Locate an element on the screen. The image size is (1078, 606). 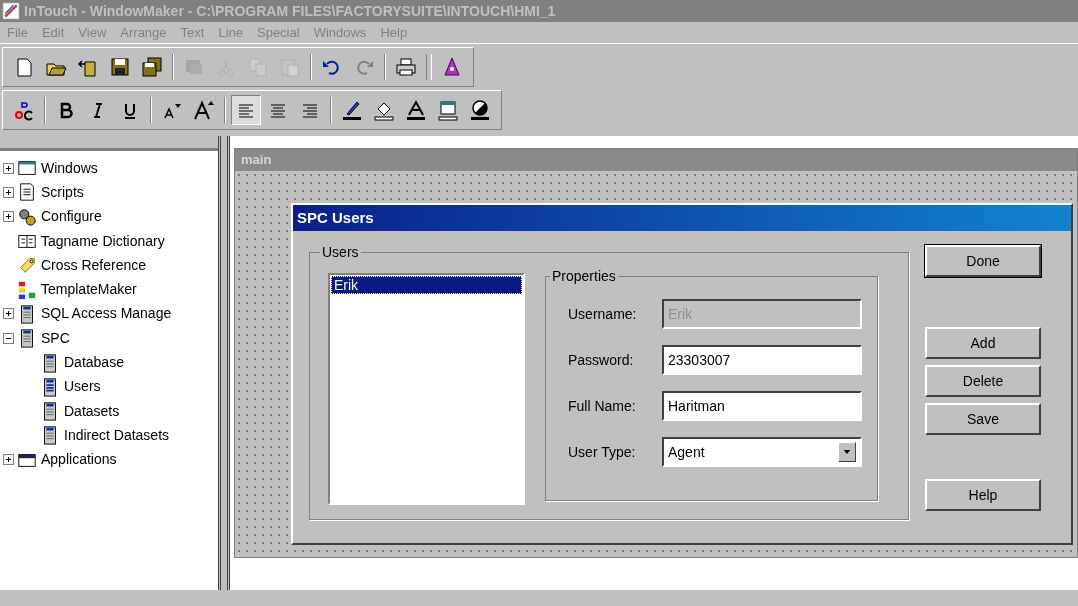
document-window-title: main is located at coordinates (656, 160).